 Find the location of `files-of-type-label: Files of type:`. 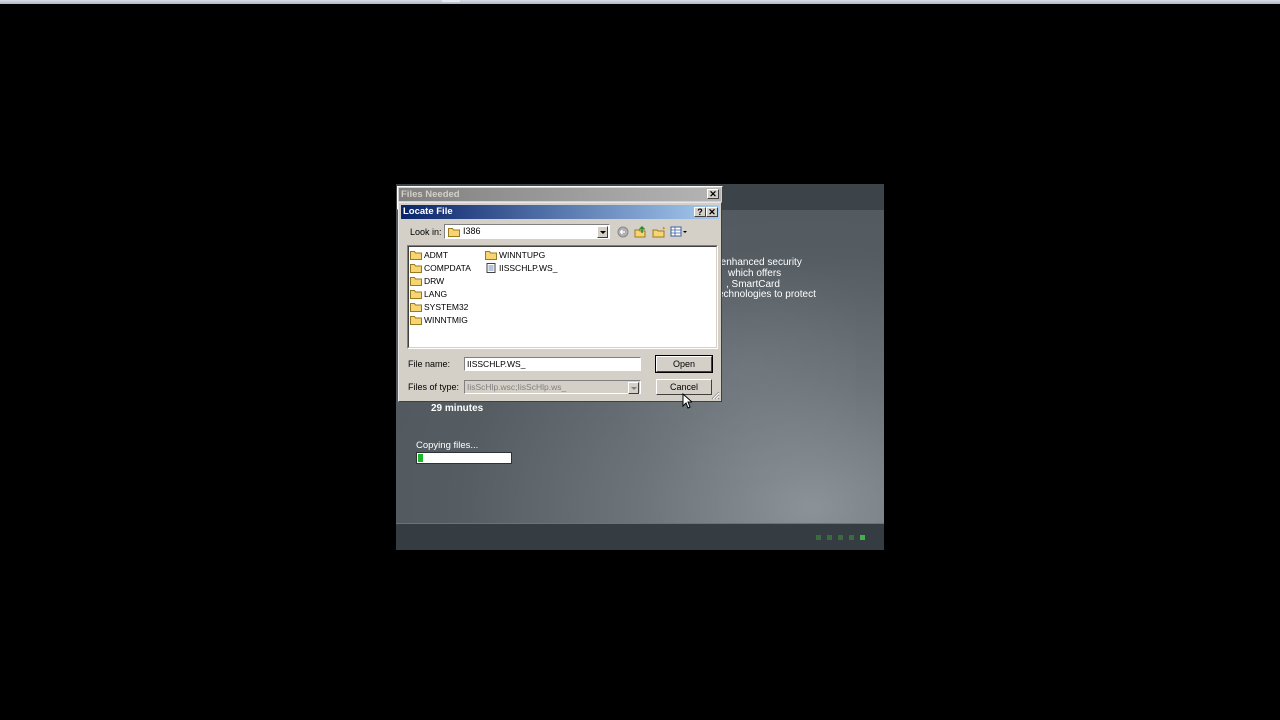

files-of-type-label: Files of type: is located at coordinates (434, 387).